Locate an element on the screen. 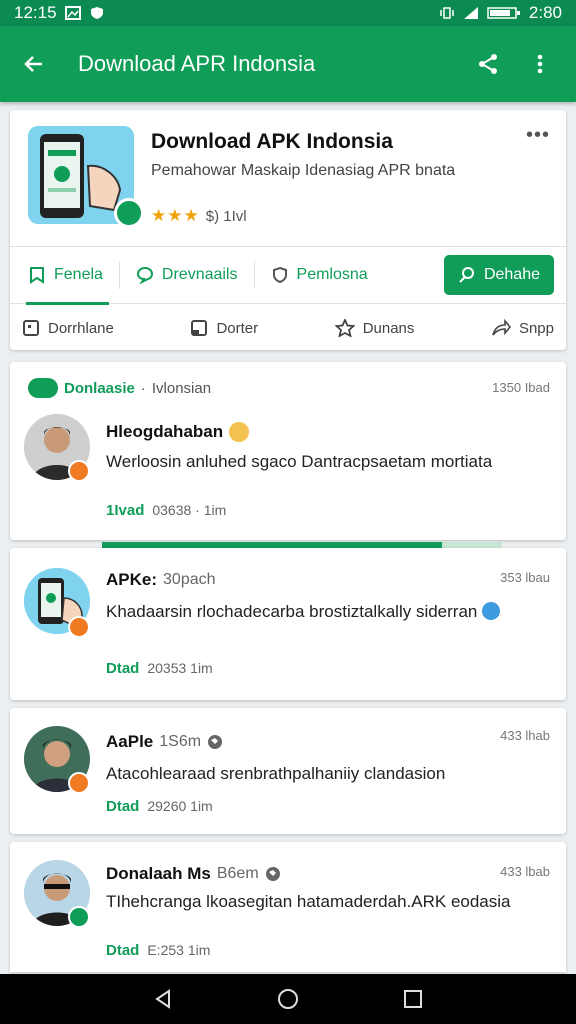 Image resolution: width=576 pixels, height=1024 pixels. post-stats: E:253 1im is located at coordinates (179, 950).